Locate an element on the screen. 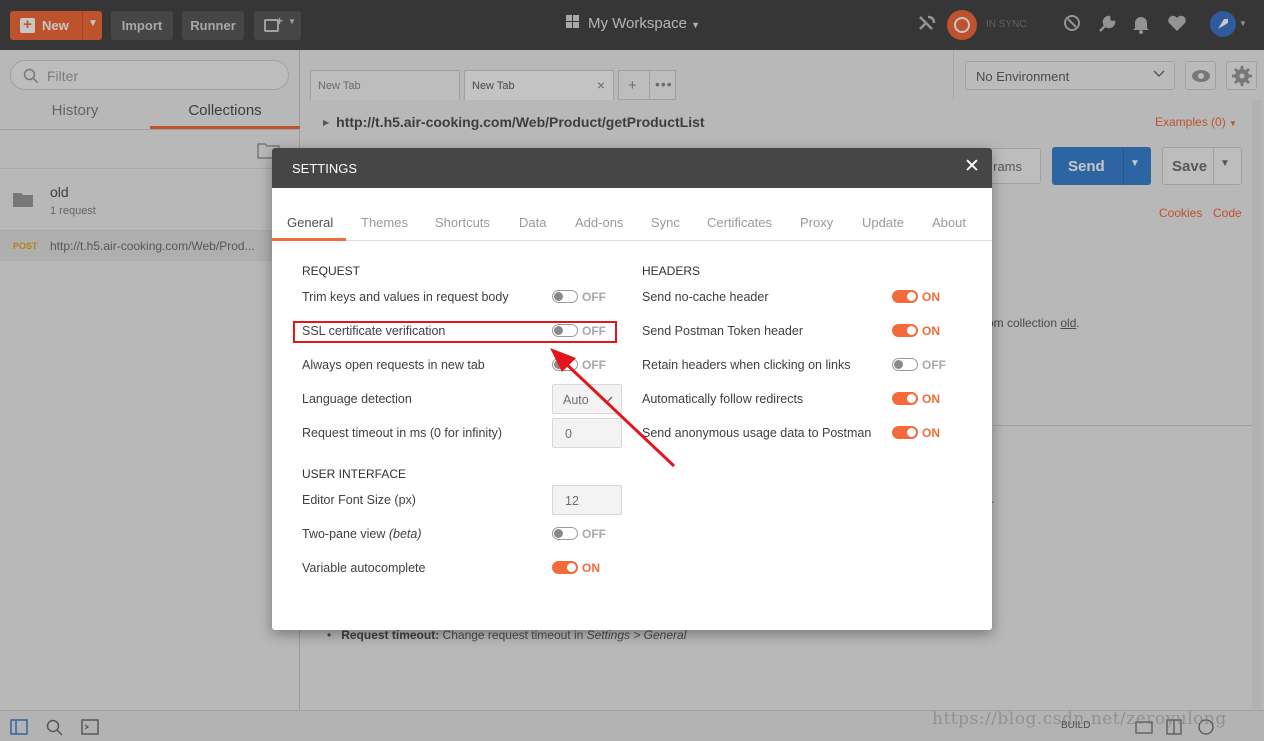 This screenshot has height=741, width=1264. variable-autocomplete-state: ON is located at coordinates (591, 568).